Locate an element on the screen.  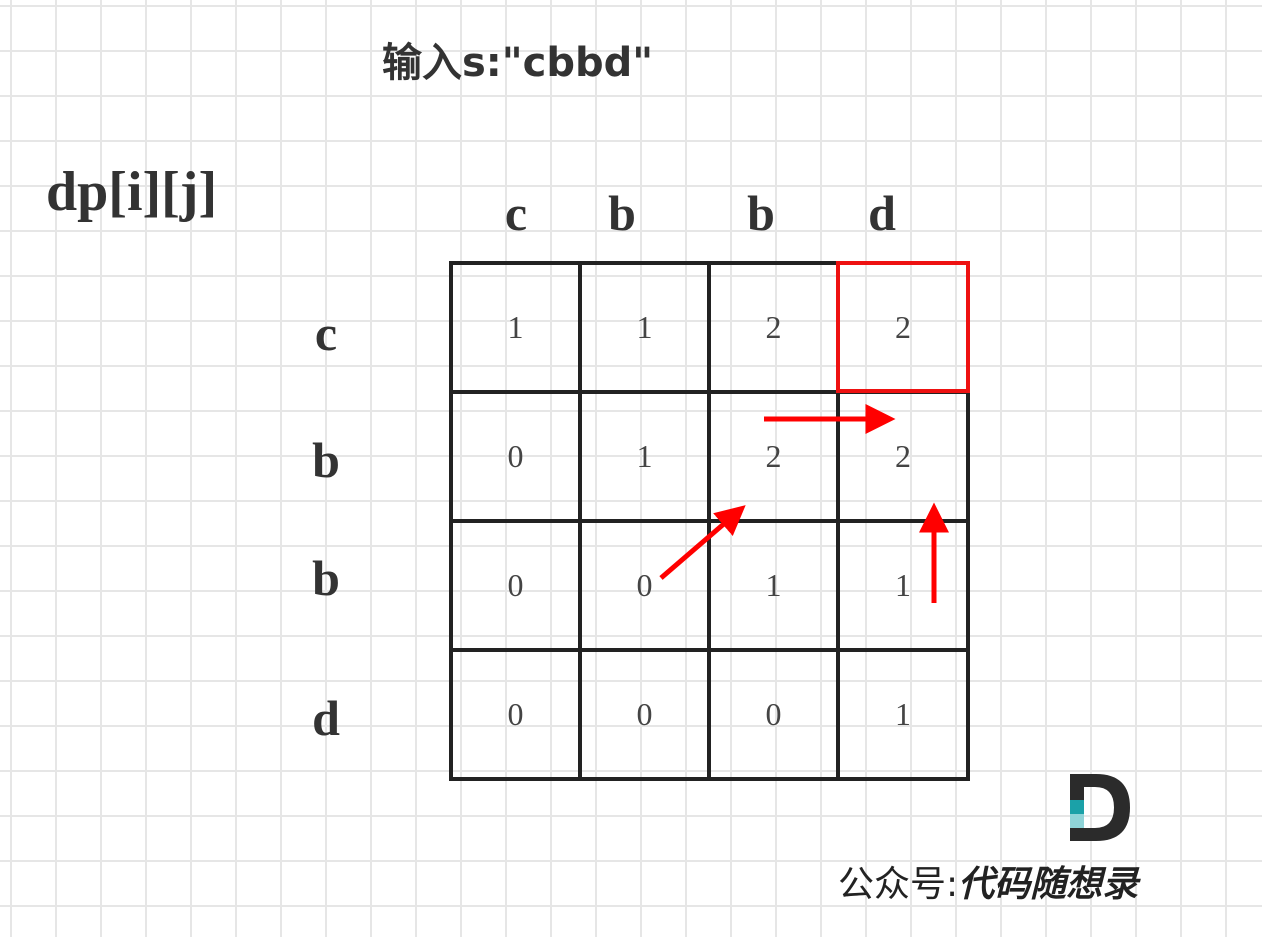
cell-2-3: 1 is located at coordinates (903, 585).